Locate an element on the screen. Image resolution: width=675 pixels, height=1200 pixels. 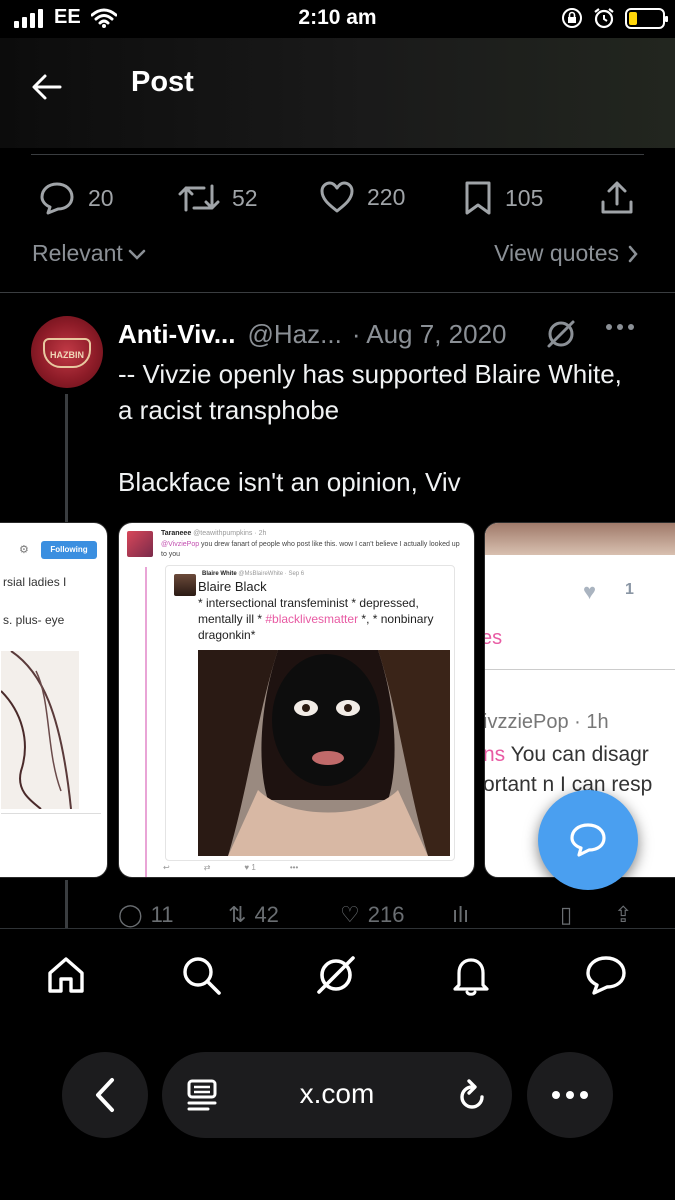
chevron-down-icon is located at coordinates (137, 254).